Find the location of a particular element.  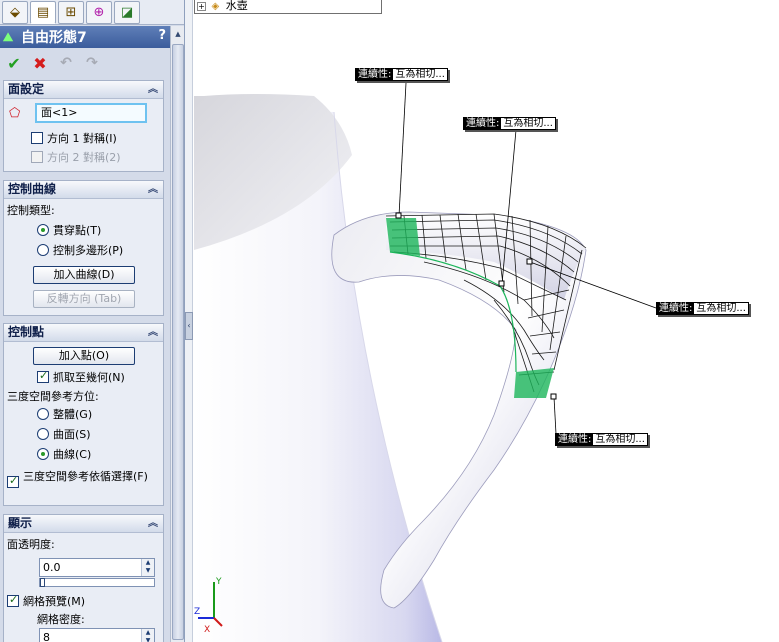

help-button: ? is located at coordinates (162, 35).